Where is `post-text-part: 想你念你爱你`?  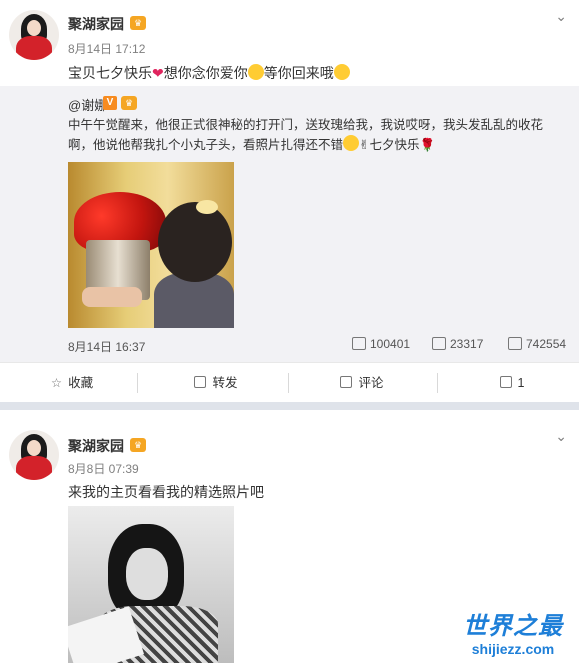
post-text-part: 想你念你爱你 is located at coordinates (205, 73).